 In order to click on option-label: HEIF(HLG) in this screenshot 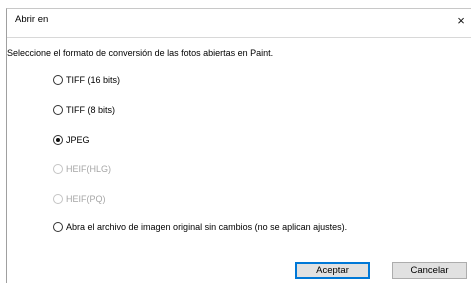, I will do `click(88, 169)`.